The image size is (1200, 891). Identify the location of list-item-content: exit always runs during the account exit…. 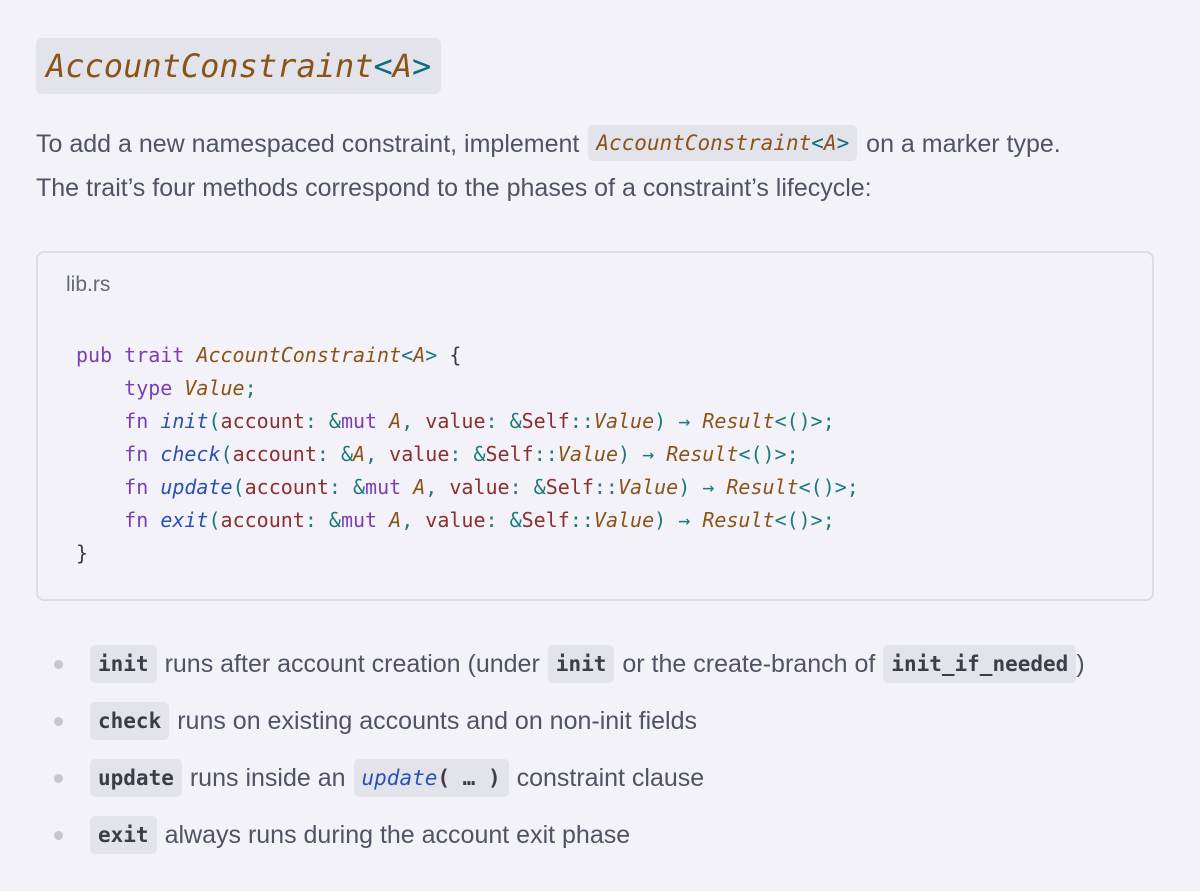
(360, 835).